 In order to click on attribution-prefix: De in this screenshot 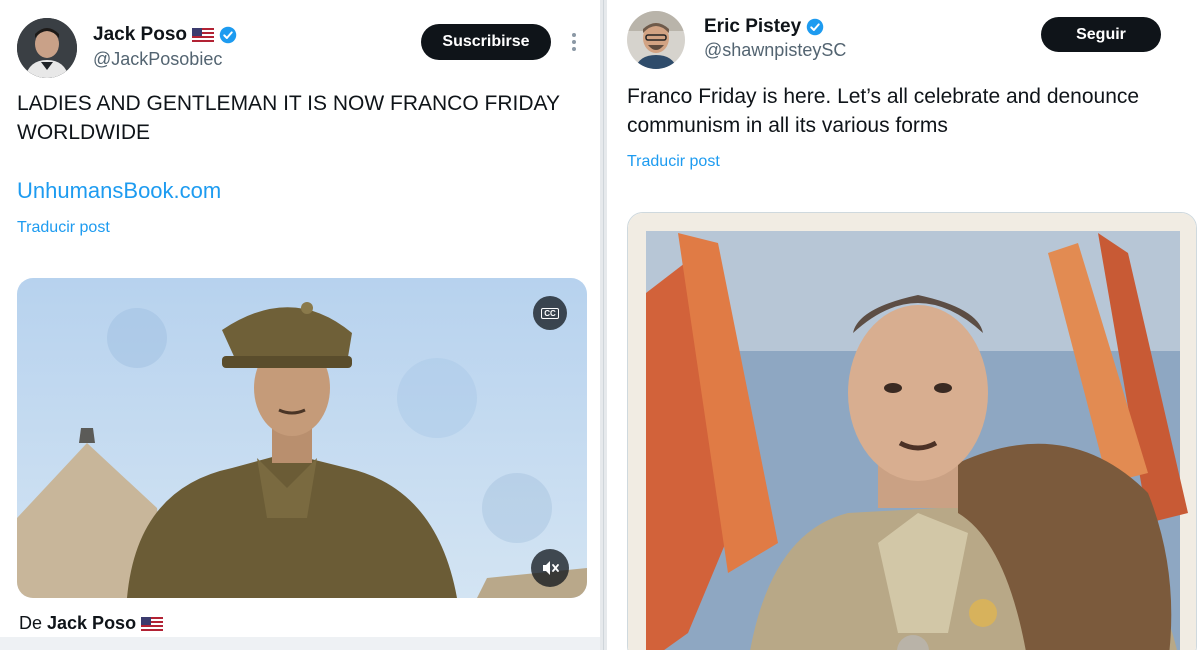, I will do `click(31, 623)`.